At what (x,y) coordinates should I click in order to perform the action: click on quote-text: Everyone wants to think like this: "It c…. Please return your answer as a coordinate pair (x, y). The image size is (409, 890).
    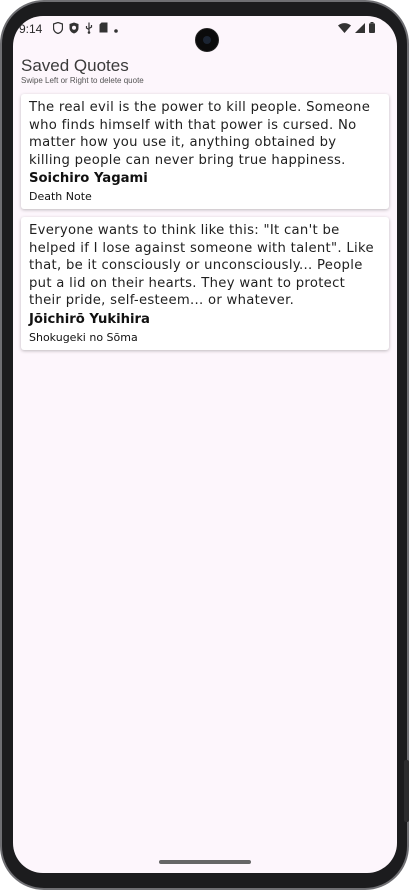
    Looking at the image, I should click on (201, 265).